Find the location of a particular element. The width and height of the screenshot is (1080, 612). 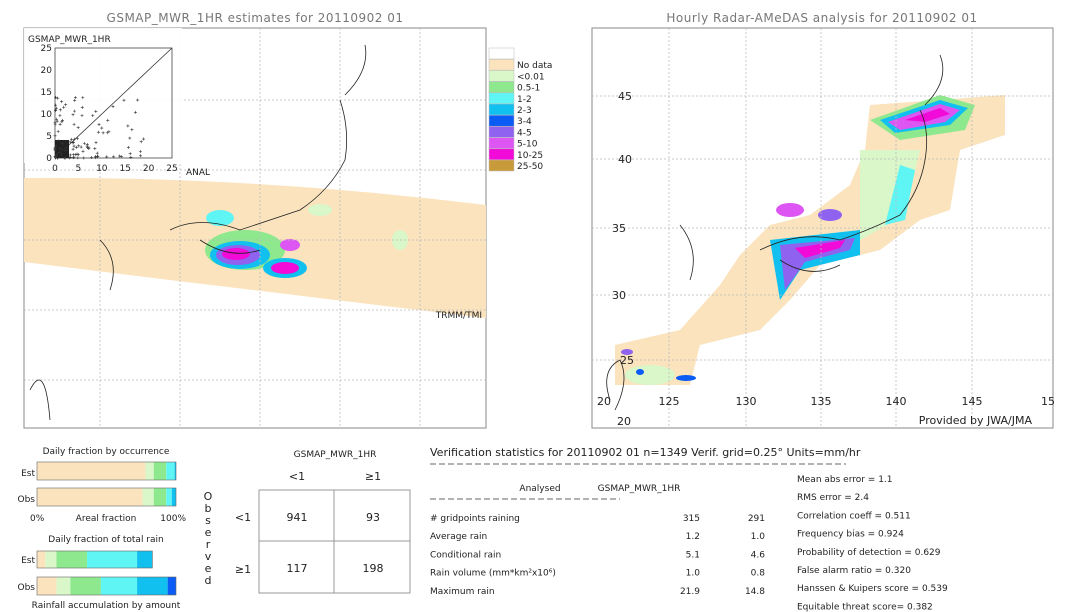

occurrence-obs-label: Obs is located at coordinates (27, 500).